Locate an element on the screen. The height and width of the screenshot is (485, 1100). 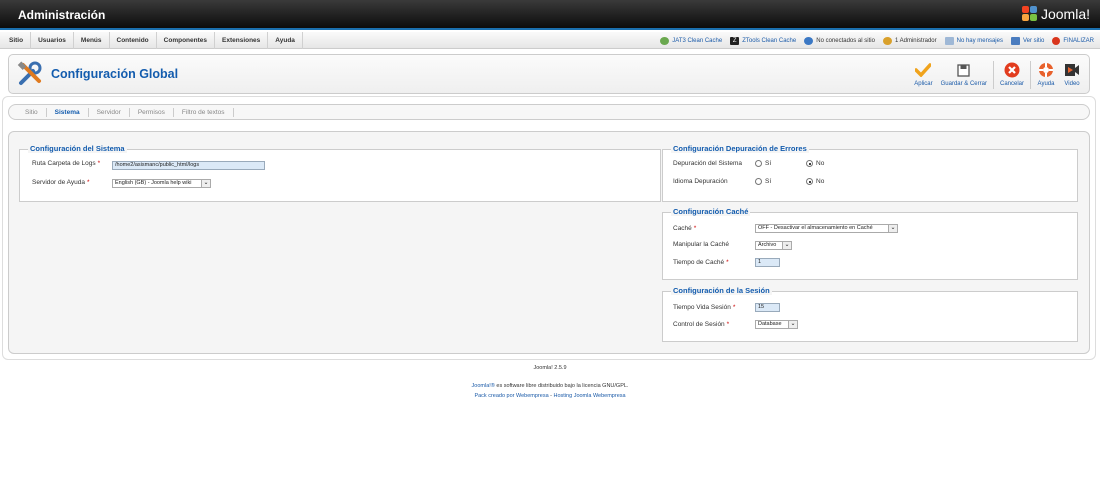
tab-permisos: Permisos is located at coordinates (152, 112).